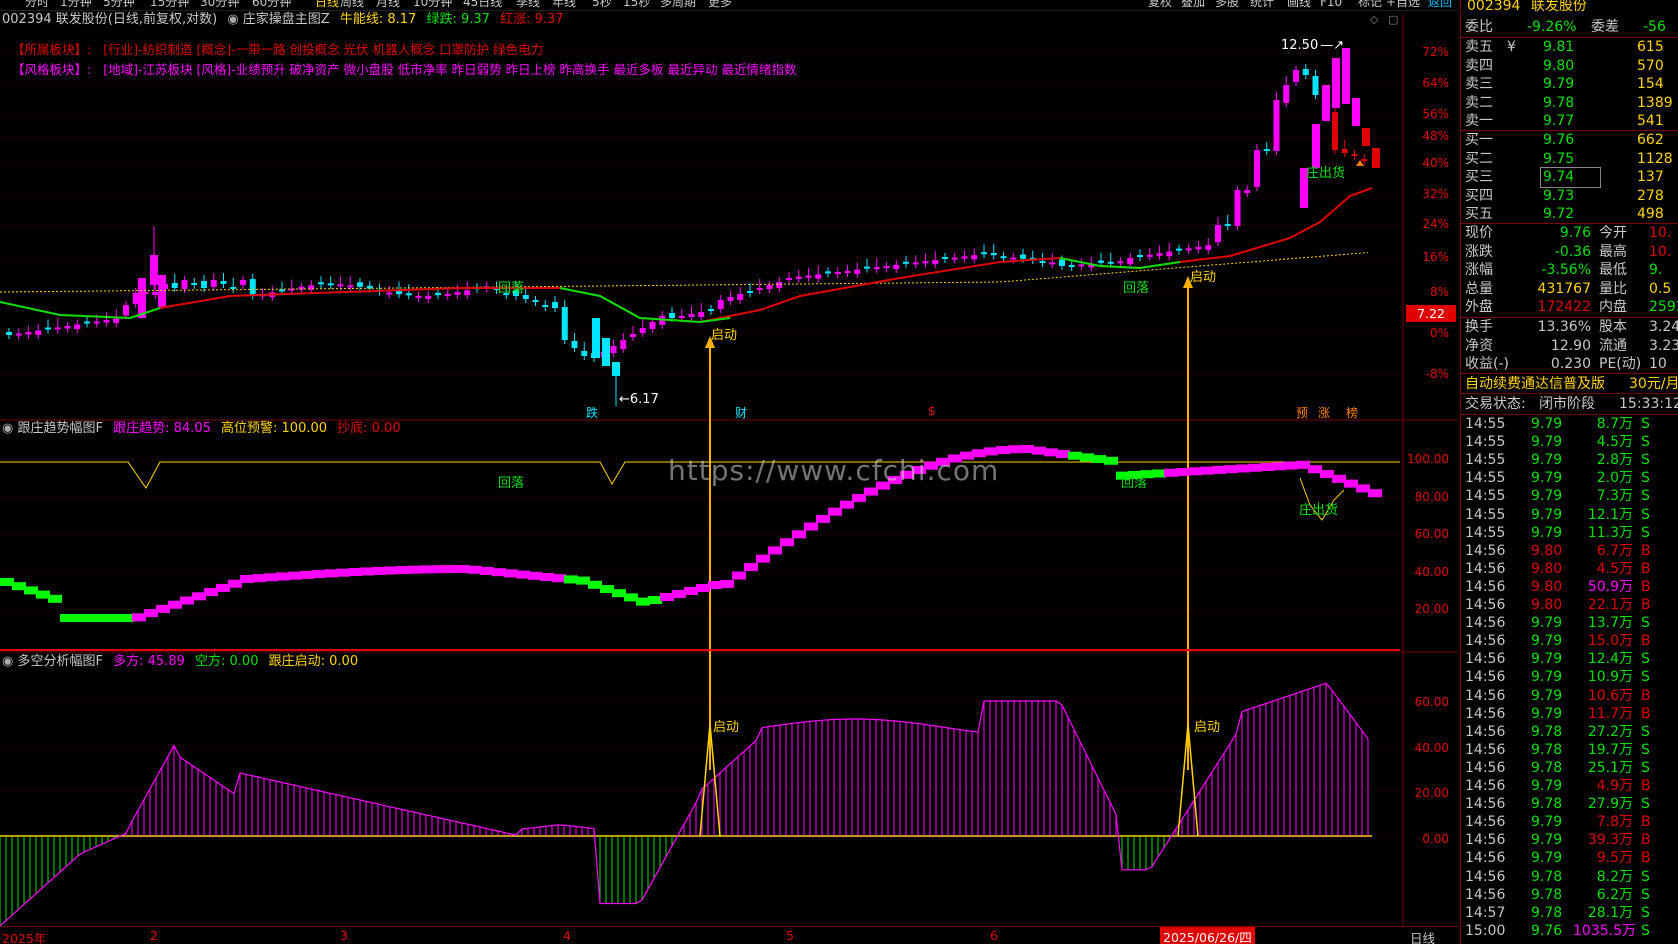 This screenshot has height=944, width=1678. Describe the element at coordinates (297, 661) in the screenshot. I see `pane3-start-label: 跟庄启动:` at that location.